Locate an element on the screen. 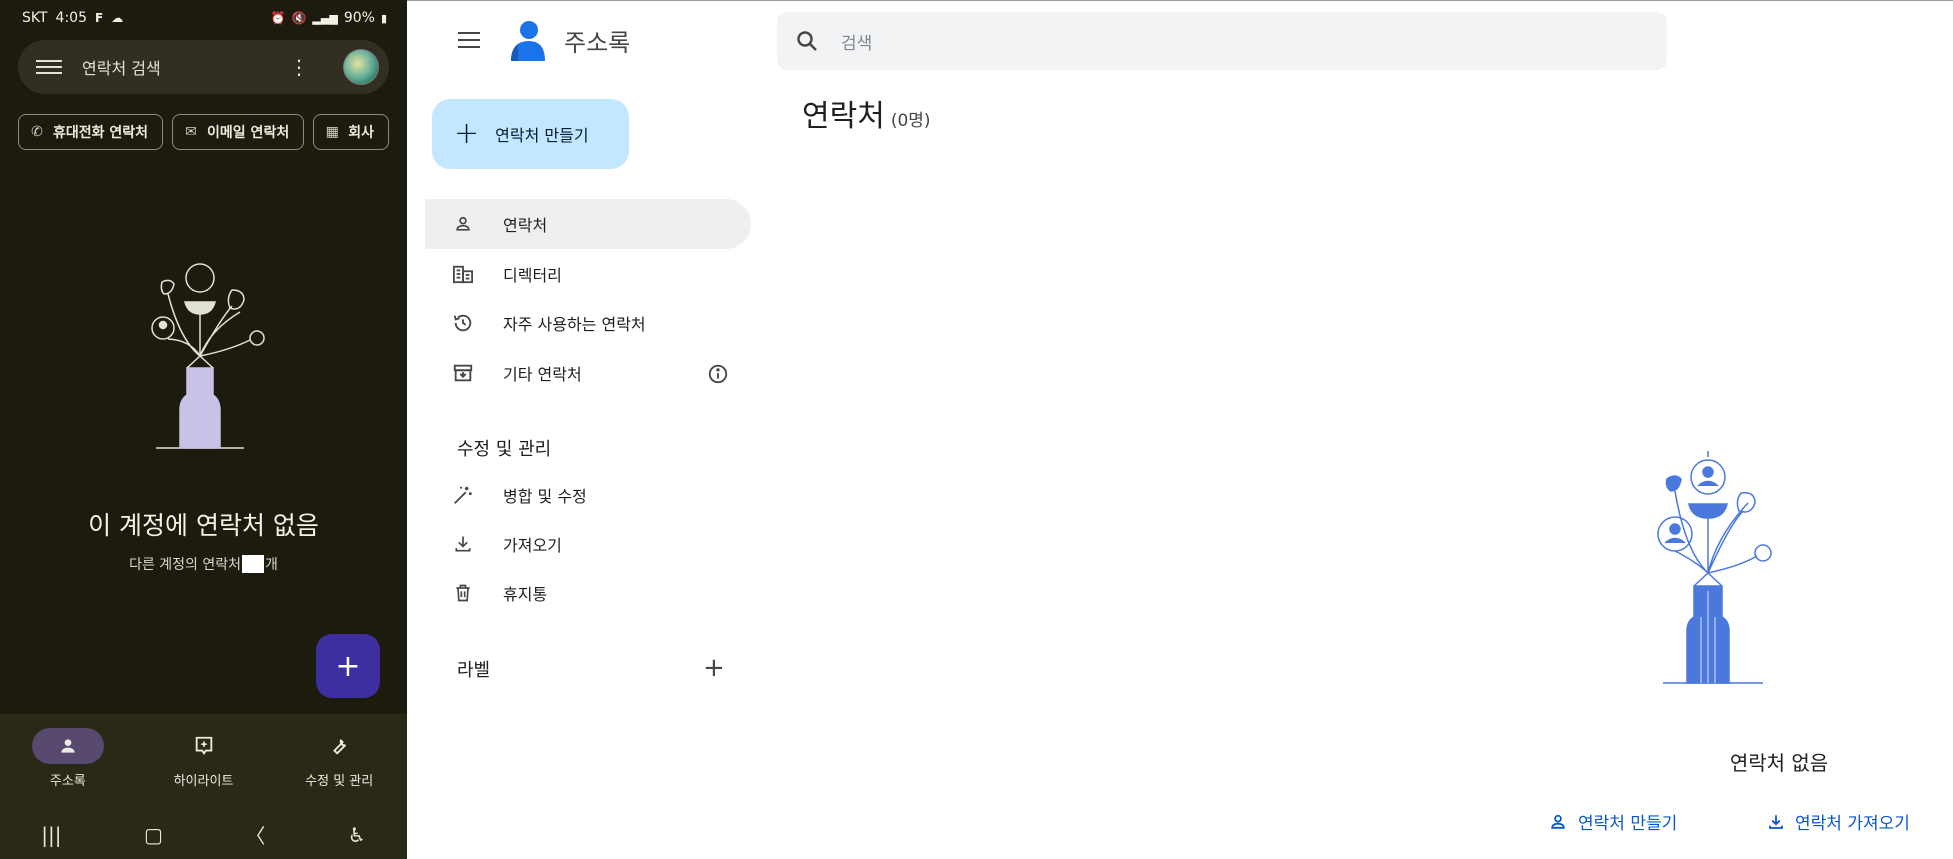  highlight-icon is located at coordinates (204, 746).